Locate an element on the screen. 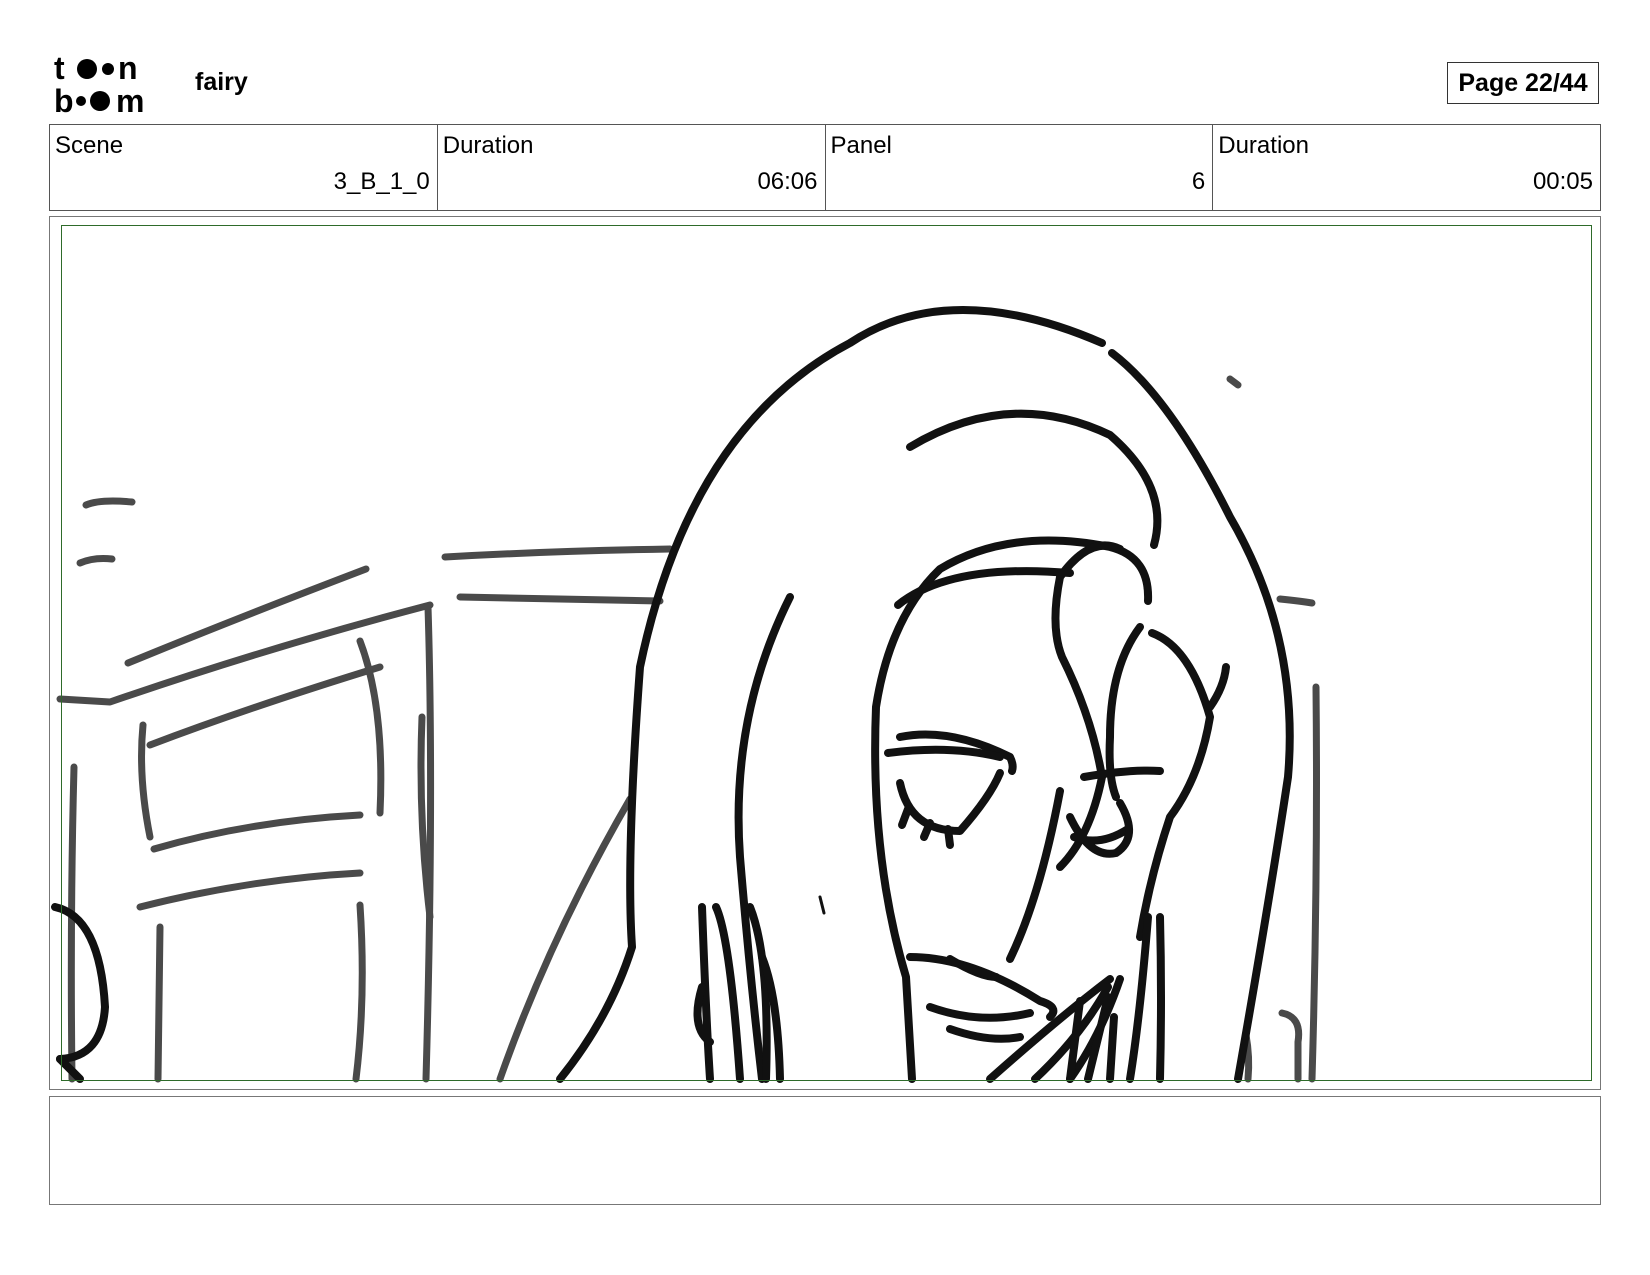 Image resolution: width=1650 pixels, height=1275 pixels. panel-duration-cell: Duration 00:05 is located at coordinates (1406, 167).